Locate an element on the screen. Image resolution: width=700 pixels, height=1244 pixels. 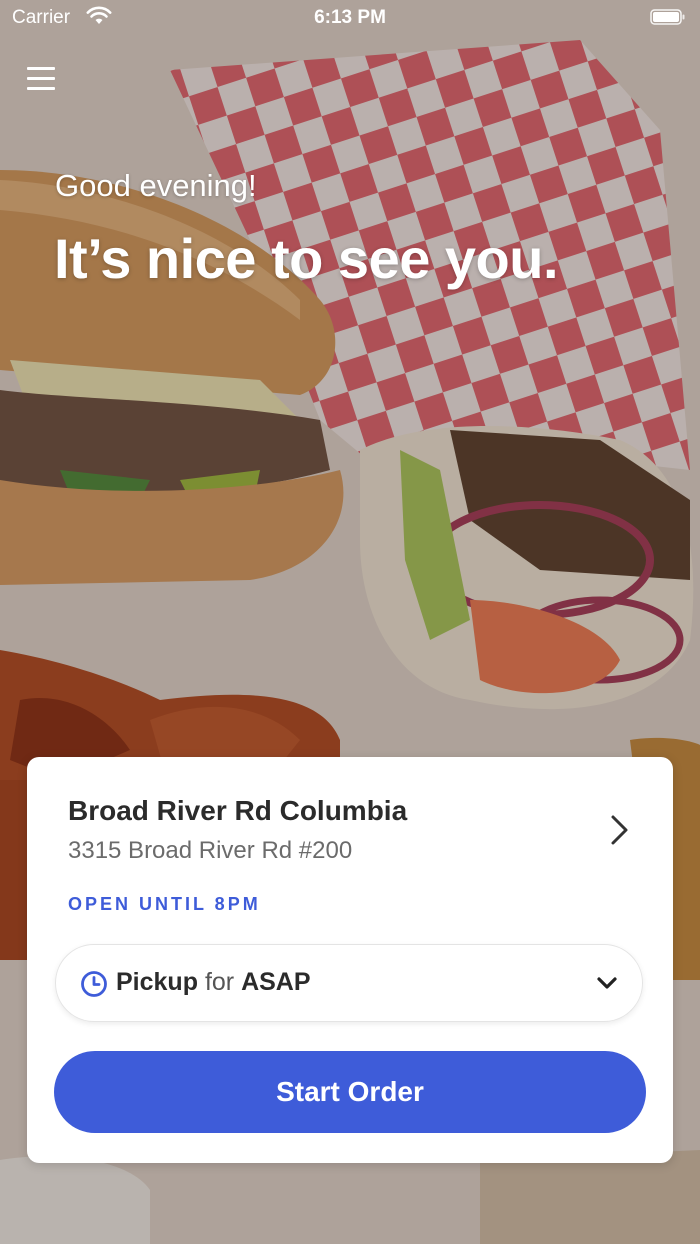
greeting-headline: It’s nice to see you. is located at coordinates (306, 258).